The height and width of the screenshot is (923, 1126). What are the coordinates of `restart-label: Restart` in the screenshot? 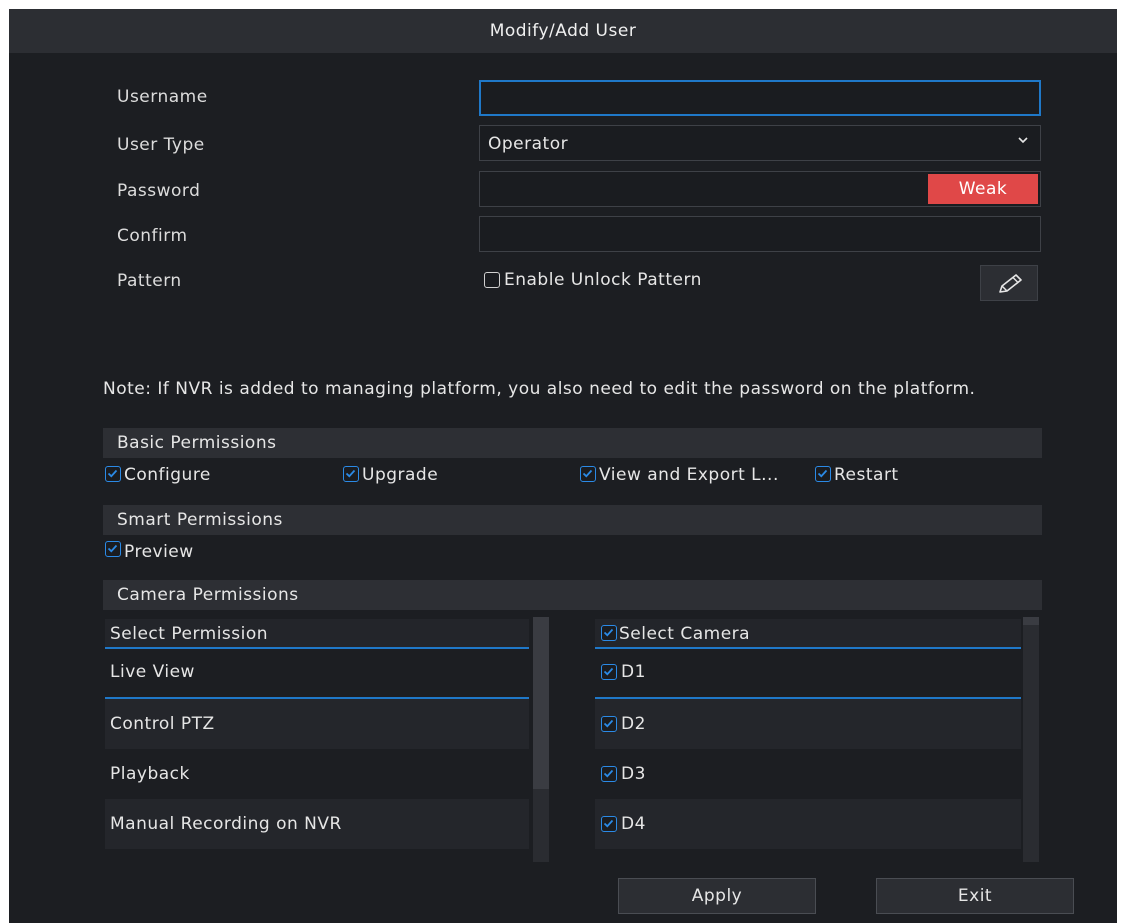 It's located at (866, 475).